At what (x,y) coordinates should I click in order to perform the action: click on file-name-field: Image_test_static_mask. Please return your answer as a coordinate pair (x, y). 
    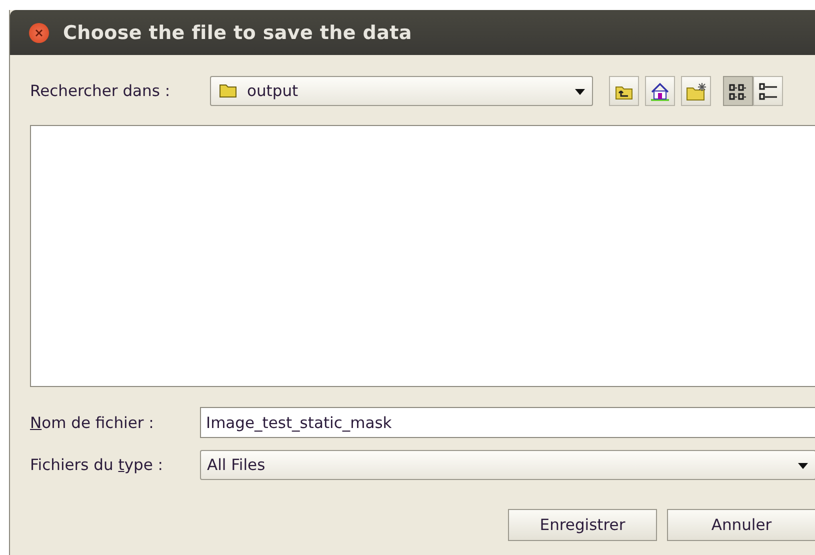
    Looking at the image, I should click on (507, 422).